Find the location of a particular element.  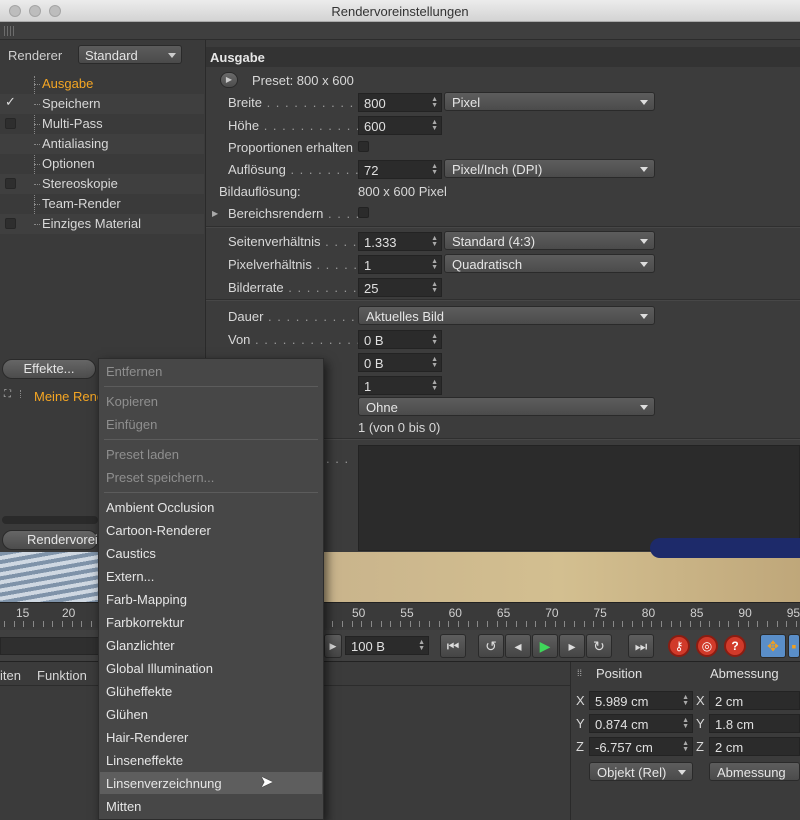

go-to-end-icon: ⏭ is located at coordinates (641, 646).